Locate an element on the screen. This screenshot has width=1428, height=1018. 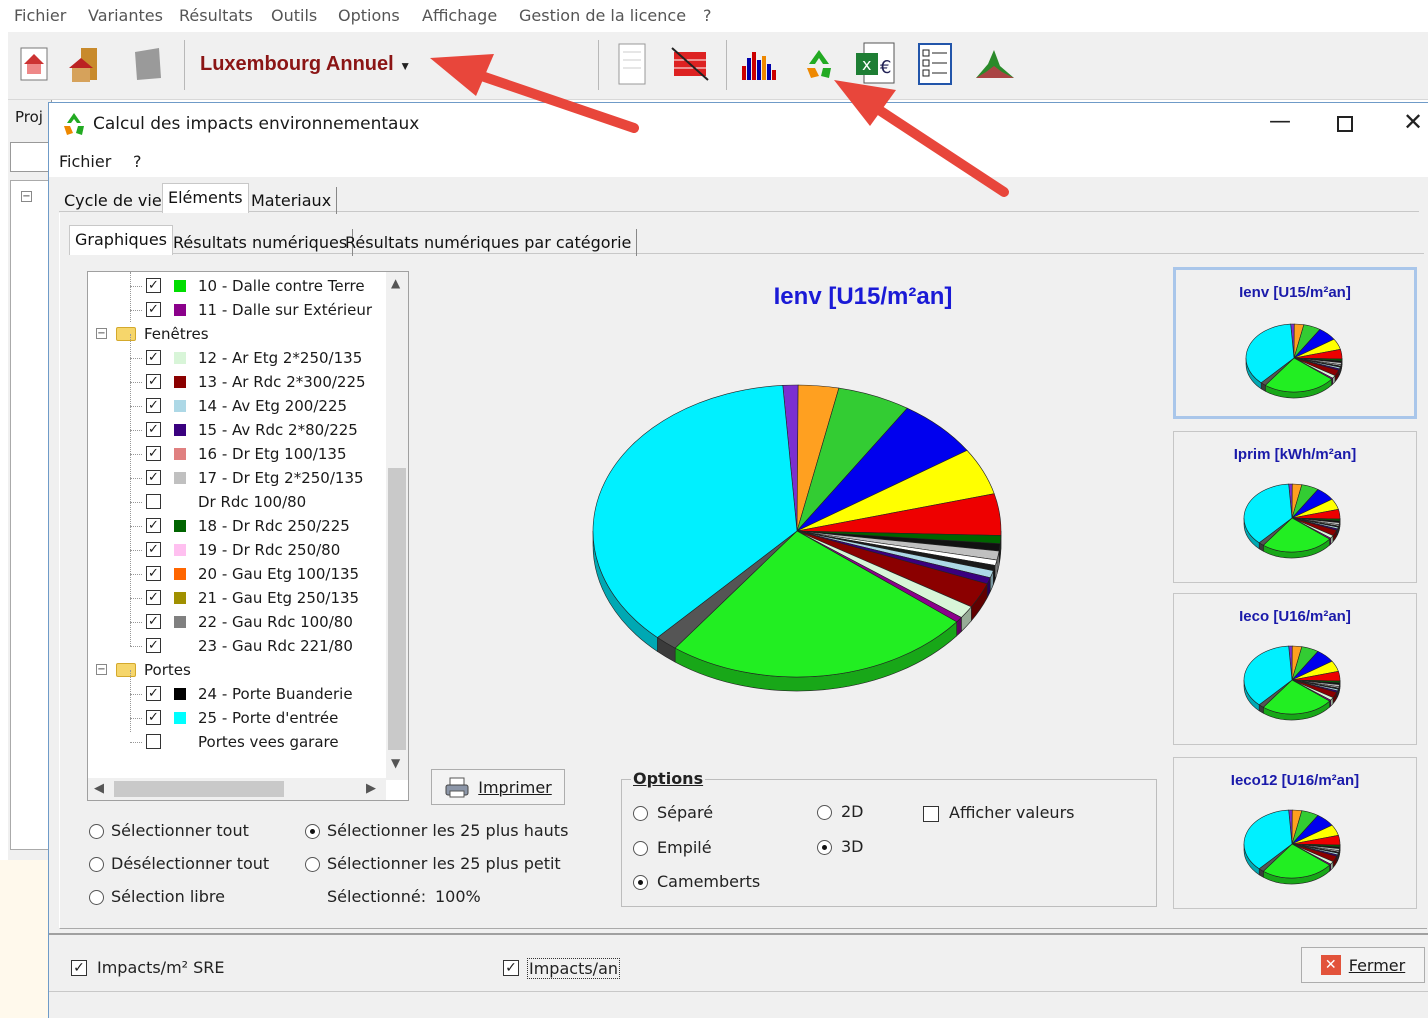
tab-resultats-numeriques: Résultats numériques is located at coordinates (261, 242).